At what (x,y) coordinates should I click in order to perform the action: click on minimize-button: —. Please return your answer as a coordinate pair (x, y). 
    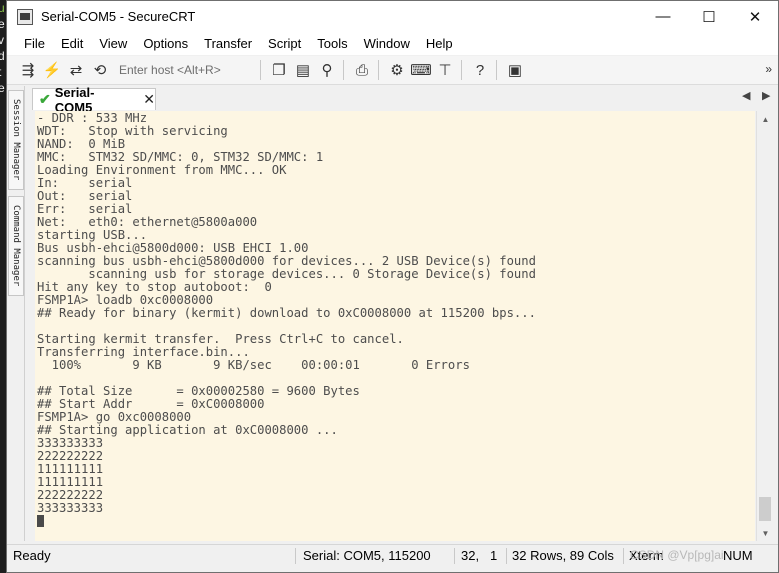
    Looking at the image, I should click on (663, 16).